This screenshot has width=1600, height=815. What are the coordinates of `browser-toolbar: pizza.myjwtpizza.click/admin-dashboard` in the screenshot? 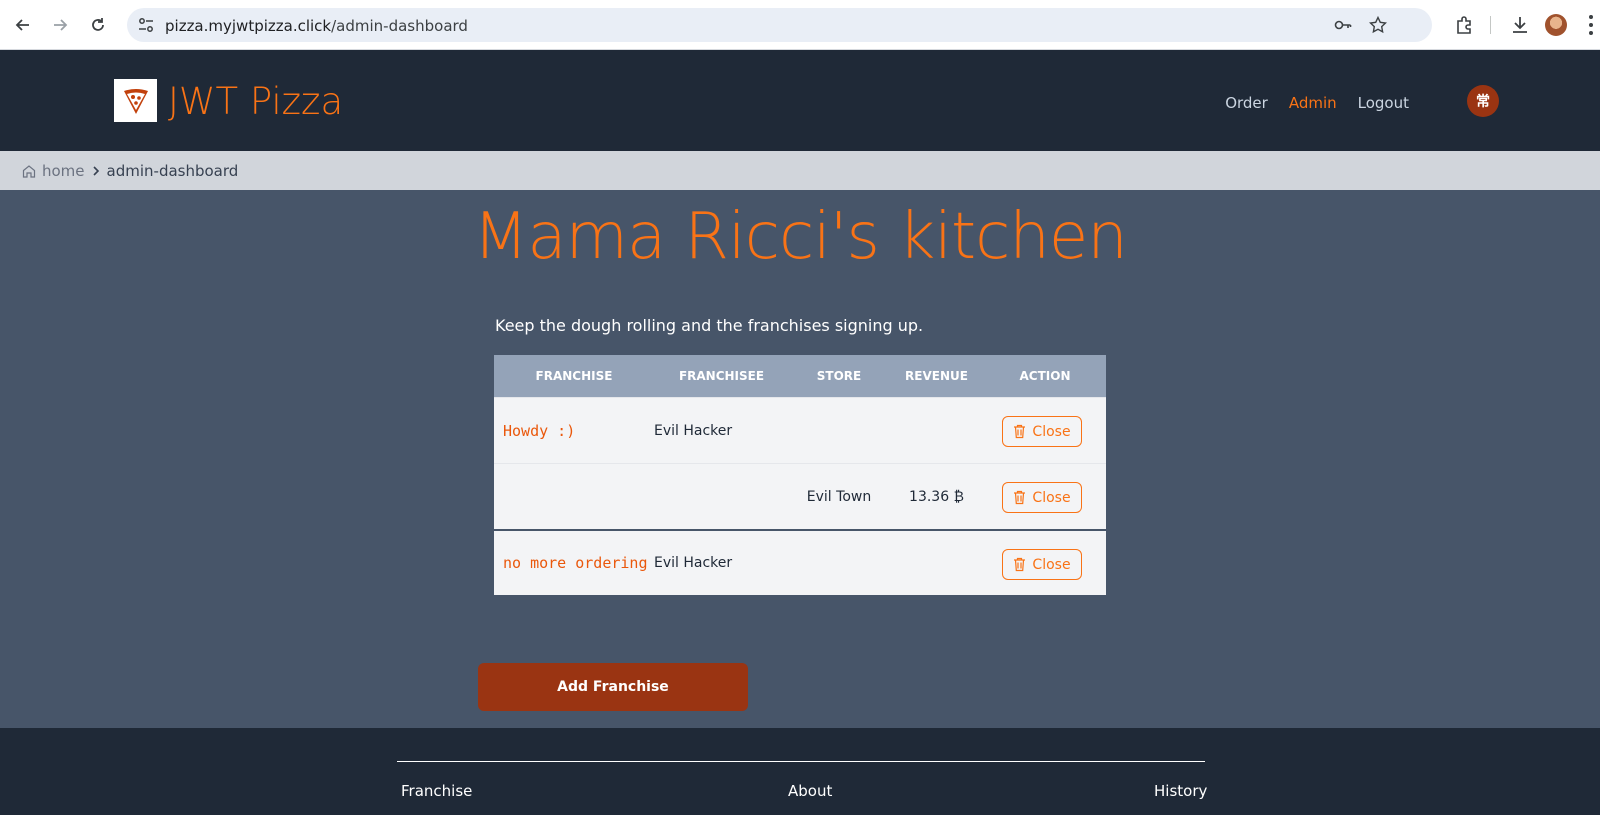 It's located at (800, 25).